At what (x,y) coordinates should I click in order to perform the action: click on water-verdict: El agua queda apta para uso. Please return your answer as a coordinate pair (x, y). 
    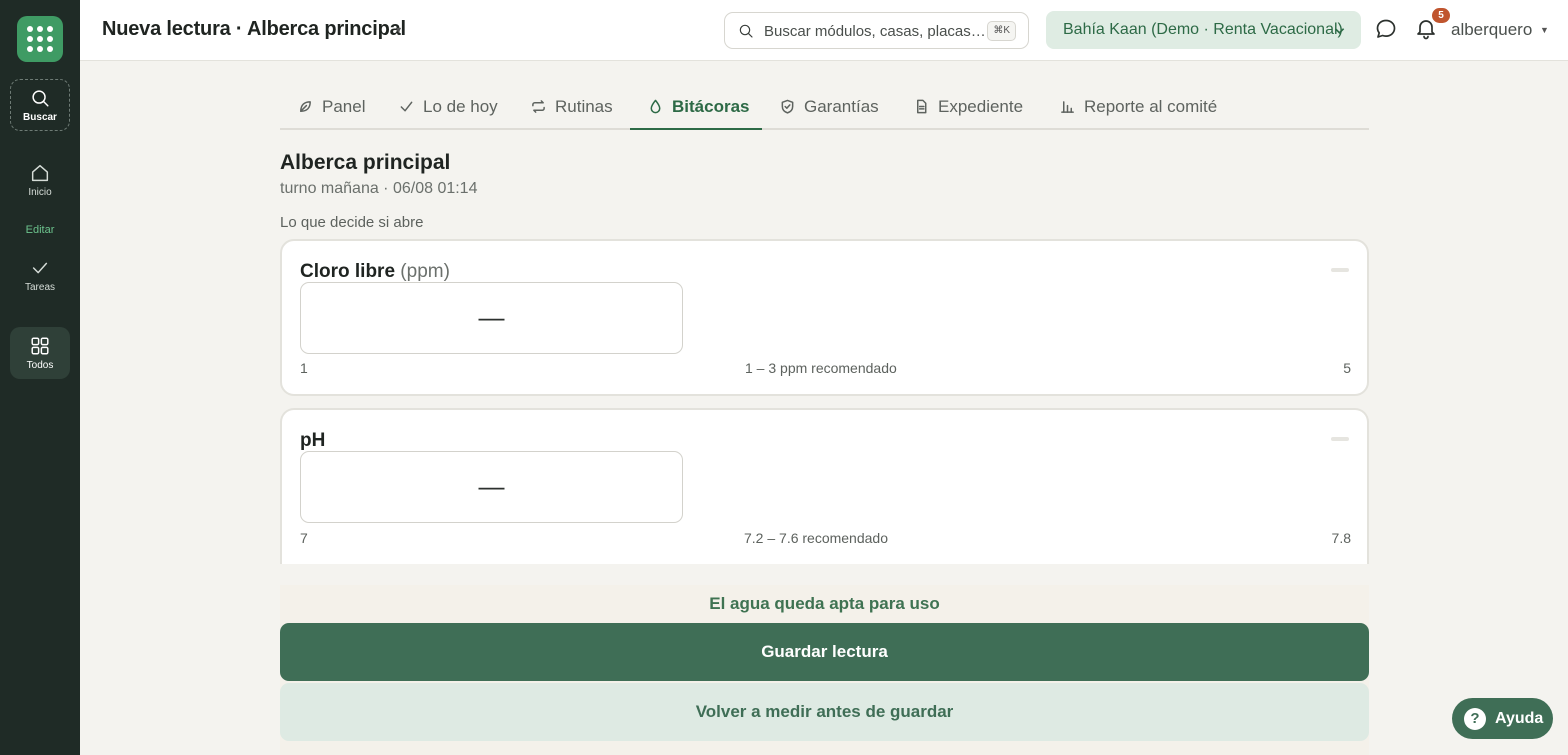
    Looking at the image, I should click on (824, 603).